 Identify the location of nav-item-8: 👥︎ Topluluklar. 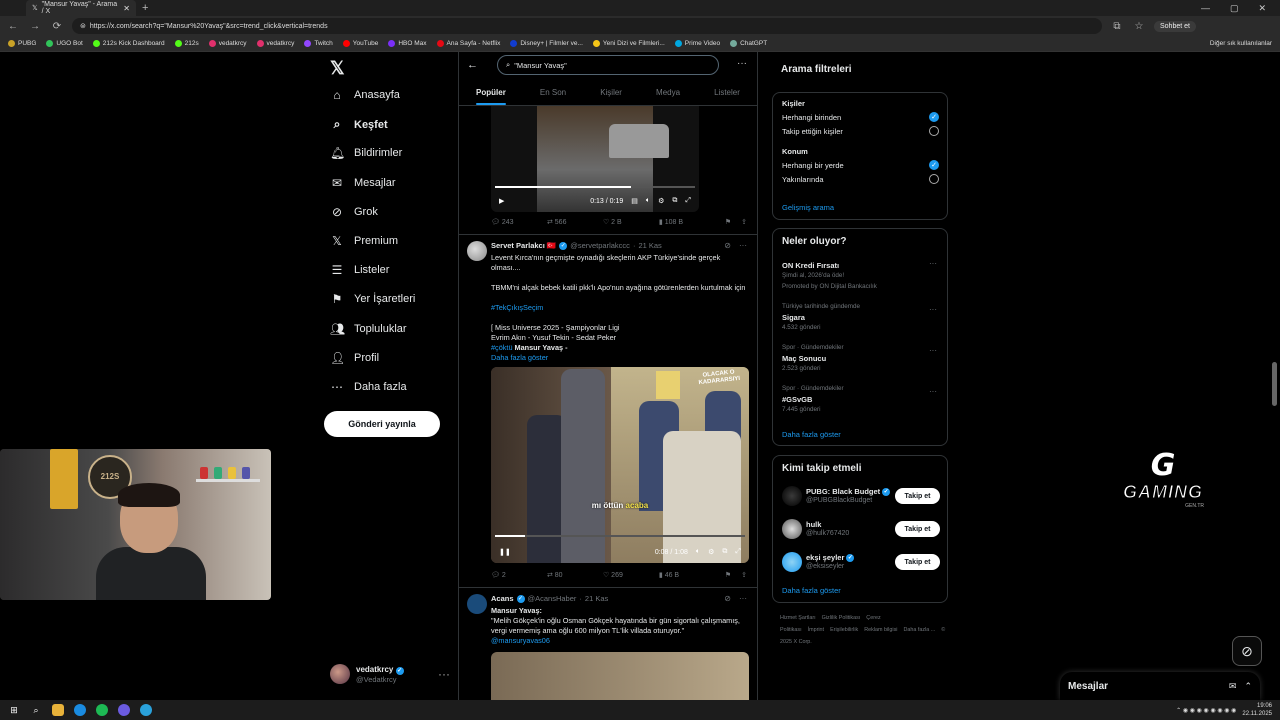
(368, 329).